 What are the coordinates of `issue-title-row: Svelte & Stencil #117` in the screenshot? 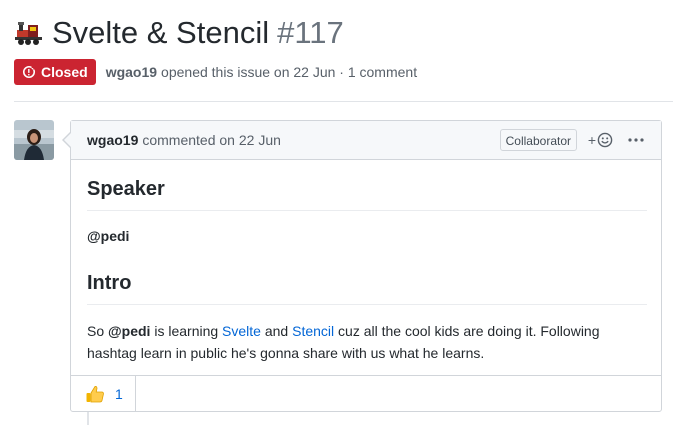 It's located at (179, 33).